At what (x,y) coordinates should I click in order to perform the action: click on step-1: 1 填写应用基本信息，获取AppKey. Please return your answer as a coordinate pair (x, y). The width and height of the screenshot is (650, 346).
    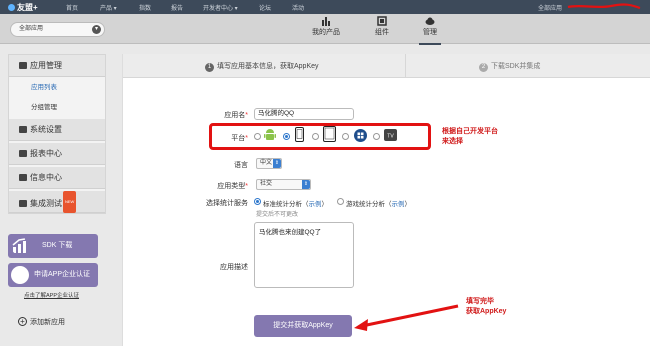
    Looking at the image, I should click on (262, 66).